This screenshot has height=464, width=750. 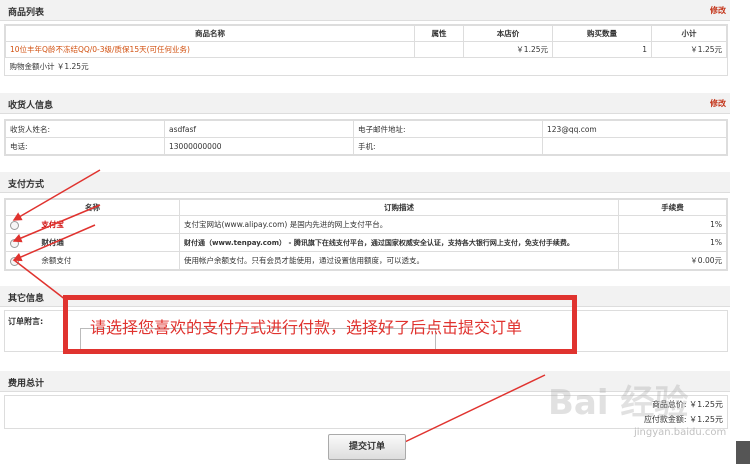 I want to click on watermark-url: jingyan.baidu.com, so click(x=680, y=432).